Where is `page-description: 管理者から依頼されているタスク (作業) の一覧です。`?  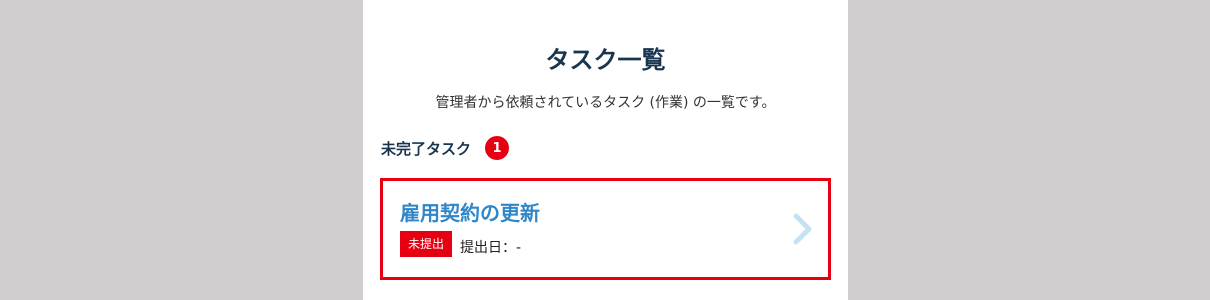 page-description: 管理者から依頼されているタスク (作業) の一覧です。 is located at coordinates (605, 103).